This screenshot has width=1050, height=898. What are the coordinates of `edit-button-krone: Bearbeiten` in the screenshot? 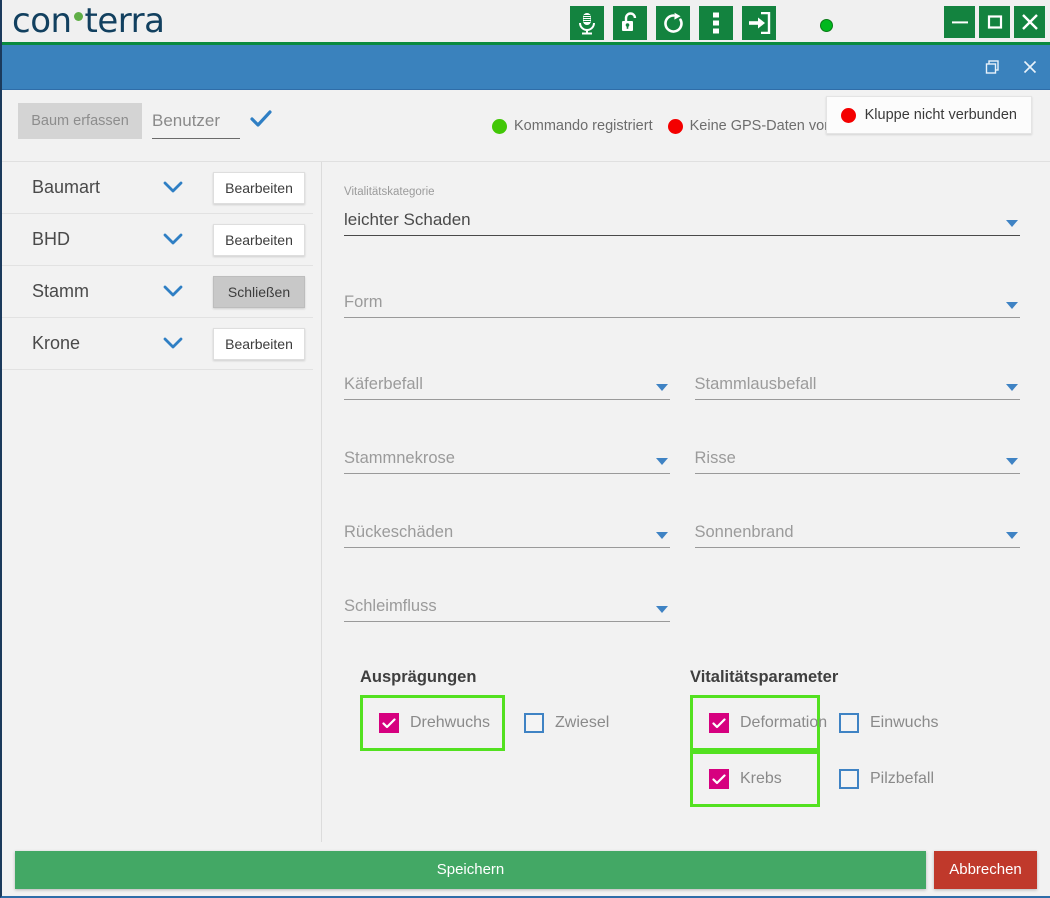 It's located at (259, 343).